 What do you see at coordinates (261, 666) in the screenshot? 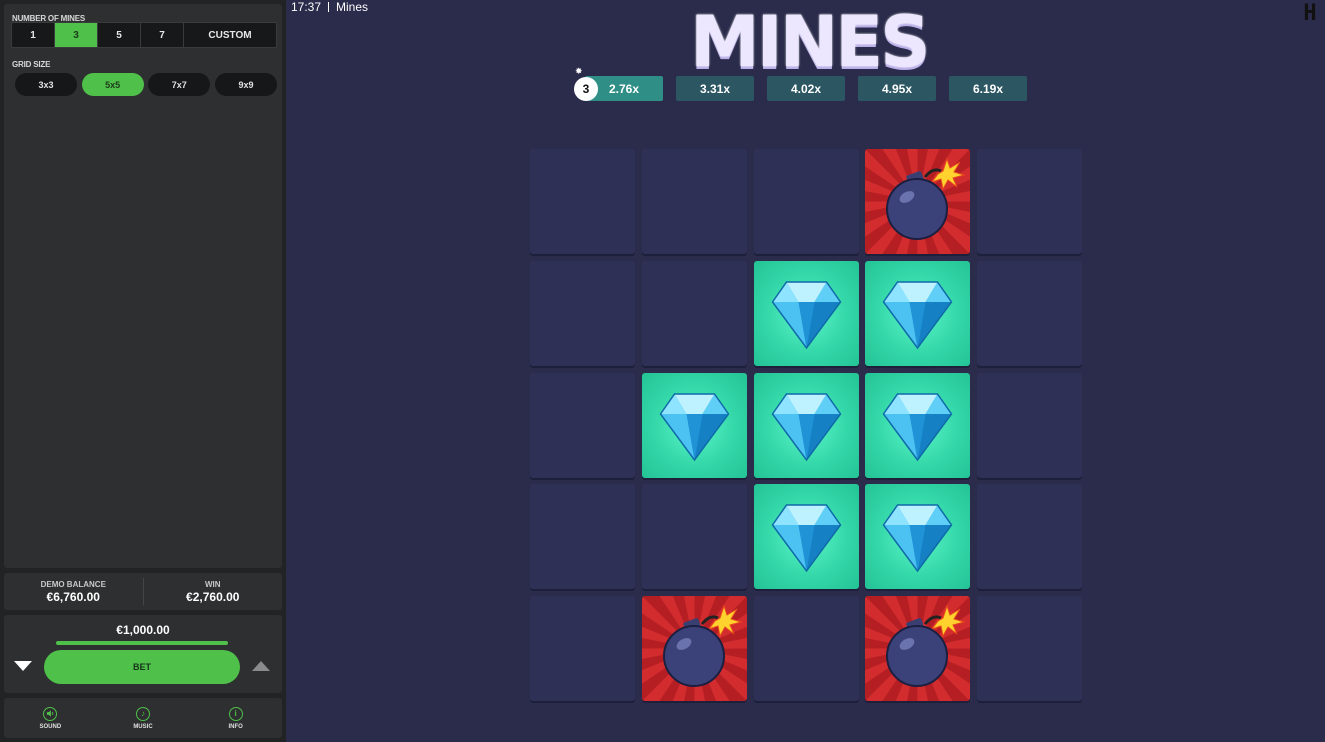
I see `increase-bet-icon` at bounding box center [261, 666].